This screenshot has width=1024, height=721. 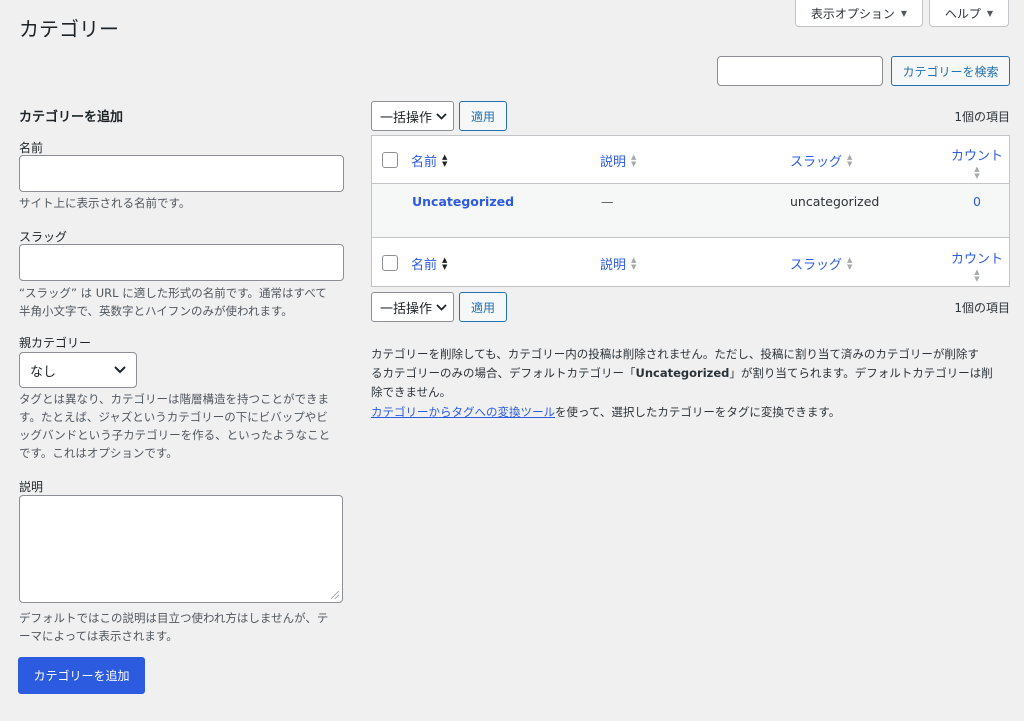 What do you see at coordinates (335, 595) in the screenshot?
I see `resize-handle-icon` at bounding box center [335, 595].